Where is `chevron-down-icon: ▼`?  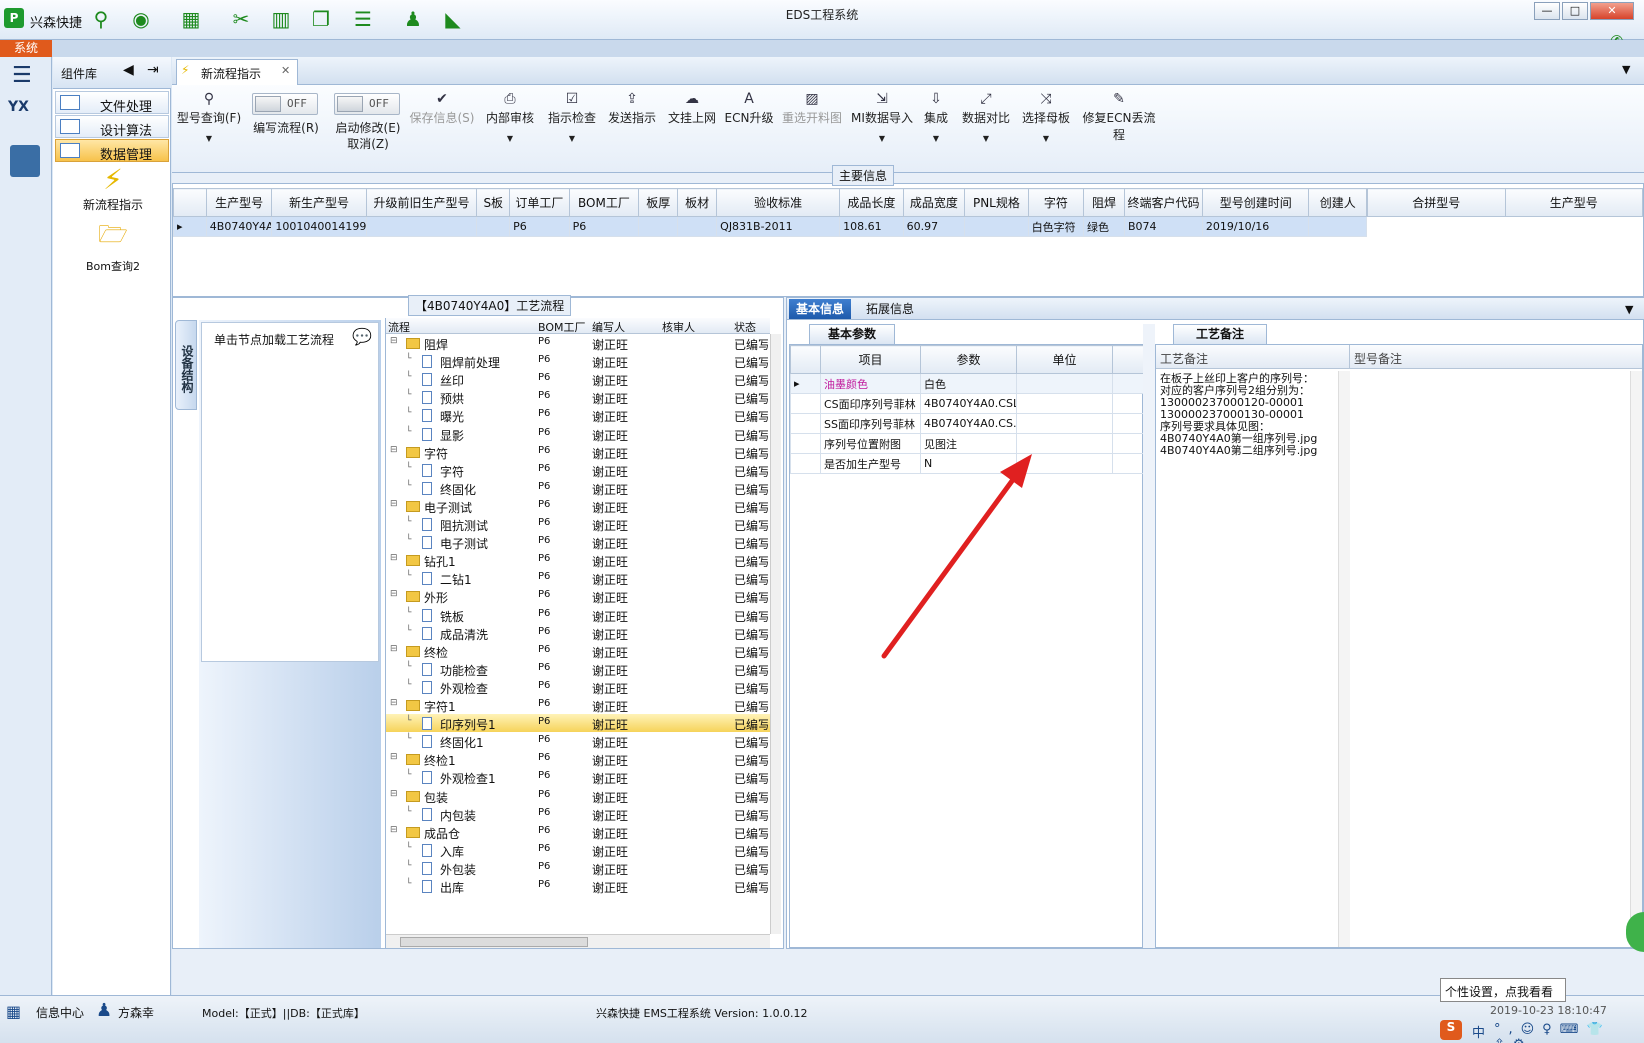
chevron-down-icon: ▼ is located at coordinates (1626, 69).